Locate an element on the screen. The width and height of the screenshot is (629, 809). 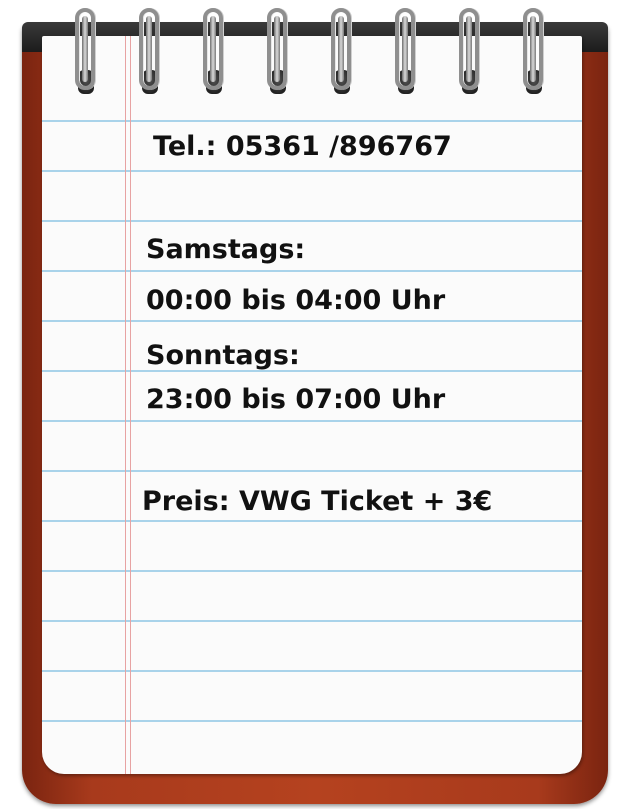
sunday-label: Sonntags: is located at coordinates (223, 355).